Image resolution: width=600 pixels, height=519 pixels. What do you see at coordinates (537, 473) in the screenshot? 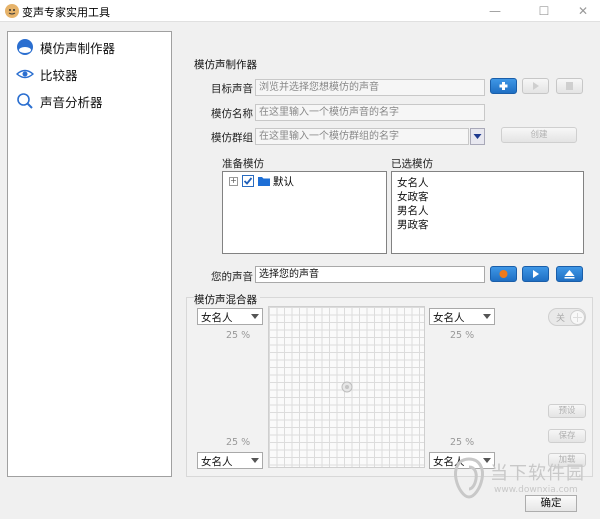
I see `watermark-text: 当下软件园` at bounding box center [537, 473].